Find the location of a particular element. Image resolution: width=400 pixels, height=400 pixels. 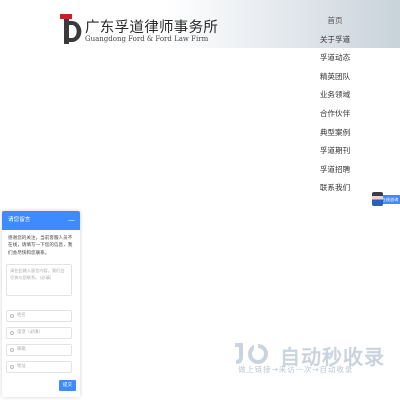

person-icon is located at coordinates (12, 316).